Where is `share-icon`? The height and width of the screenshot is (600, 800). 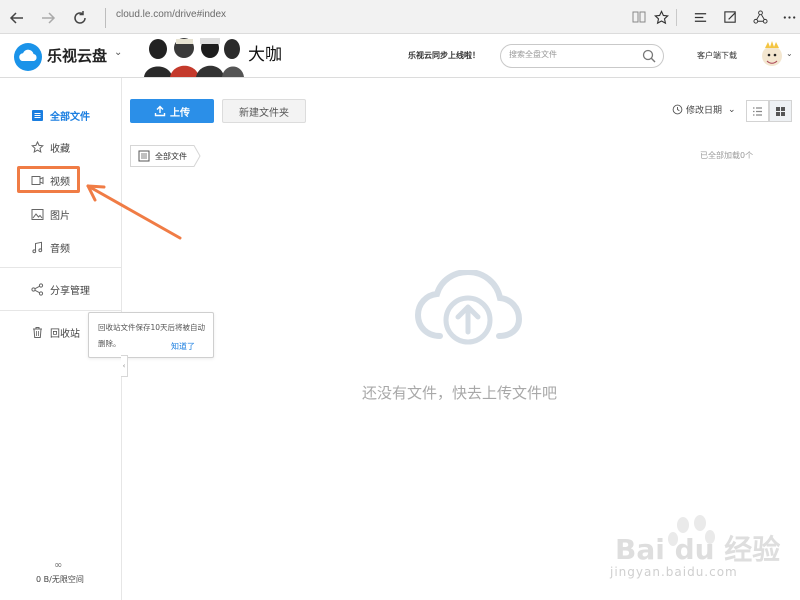
share-icon is located at coordinates (37, 289).